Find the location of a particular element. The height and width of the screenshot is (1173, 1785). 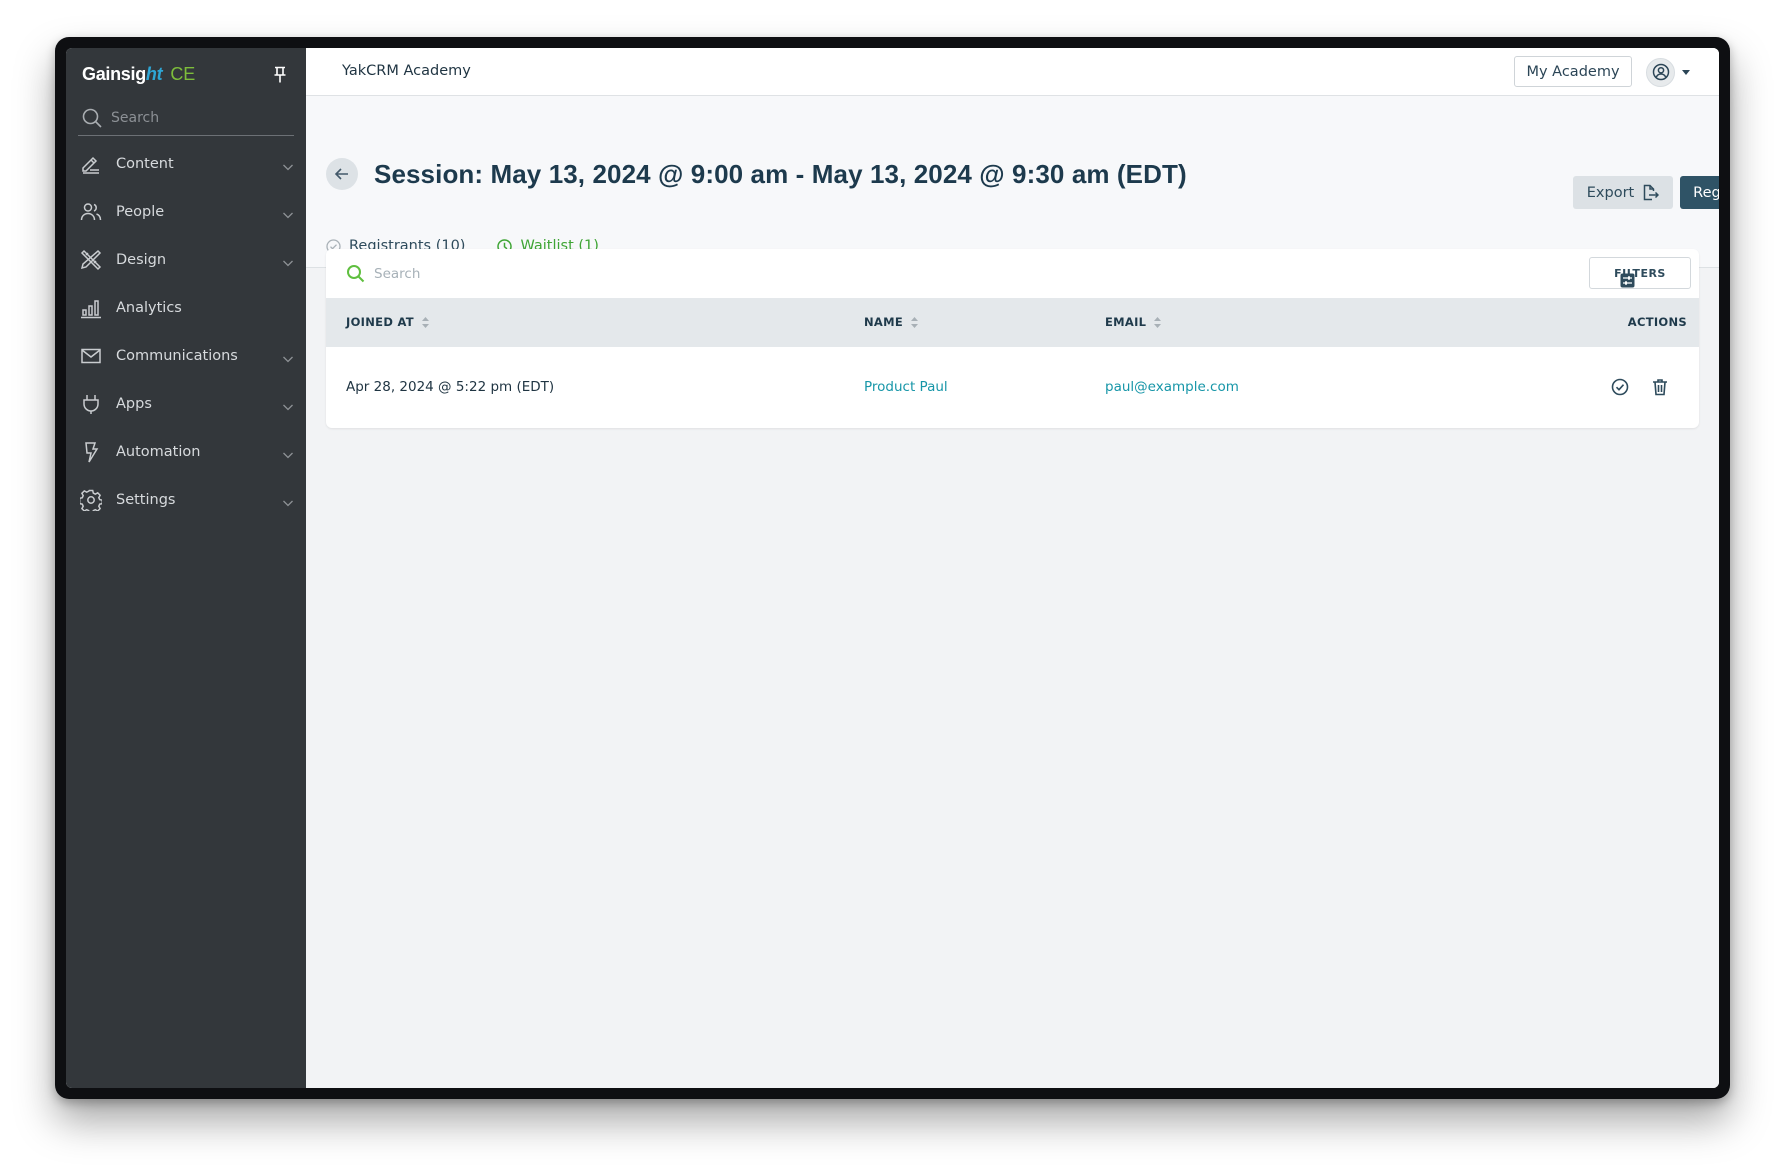

gainsight-logo: Gainsig ht CE is located at coordinates (138, 75).